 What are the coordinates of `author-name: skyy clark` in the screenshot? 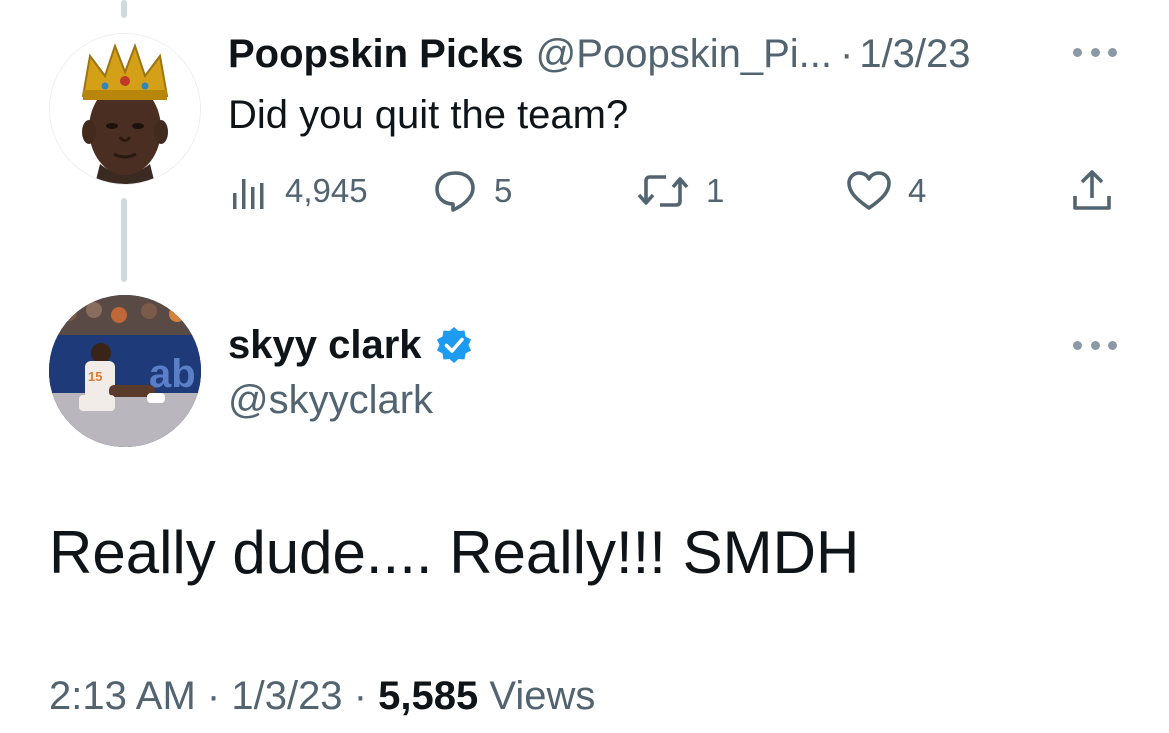 It's located at (325, 345).